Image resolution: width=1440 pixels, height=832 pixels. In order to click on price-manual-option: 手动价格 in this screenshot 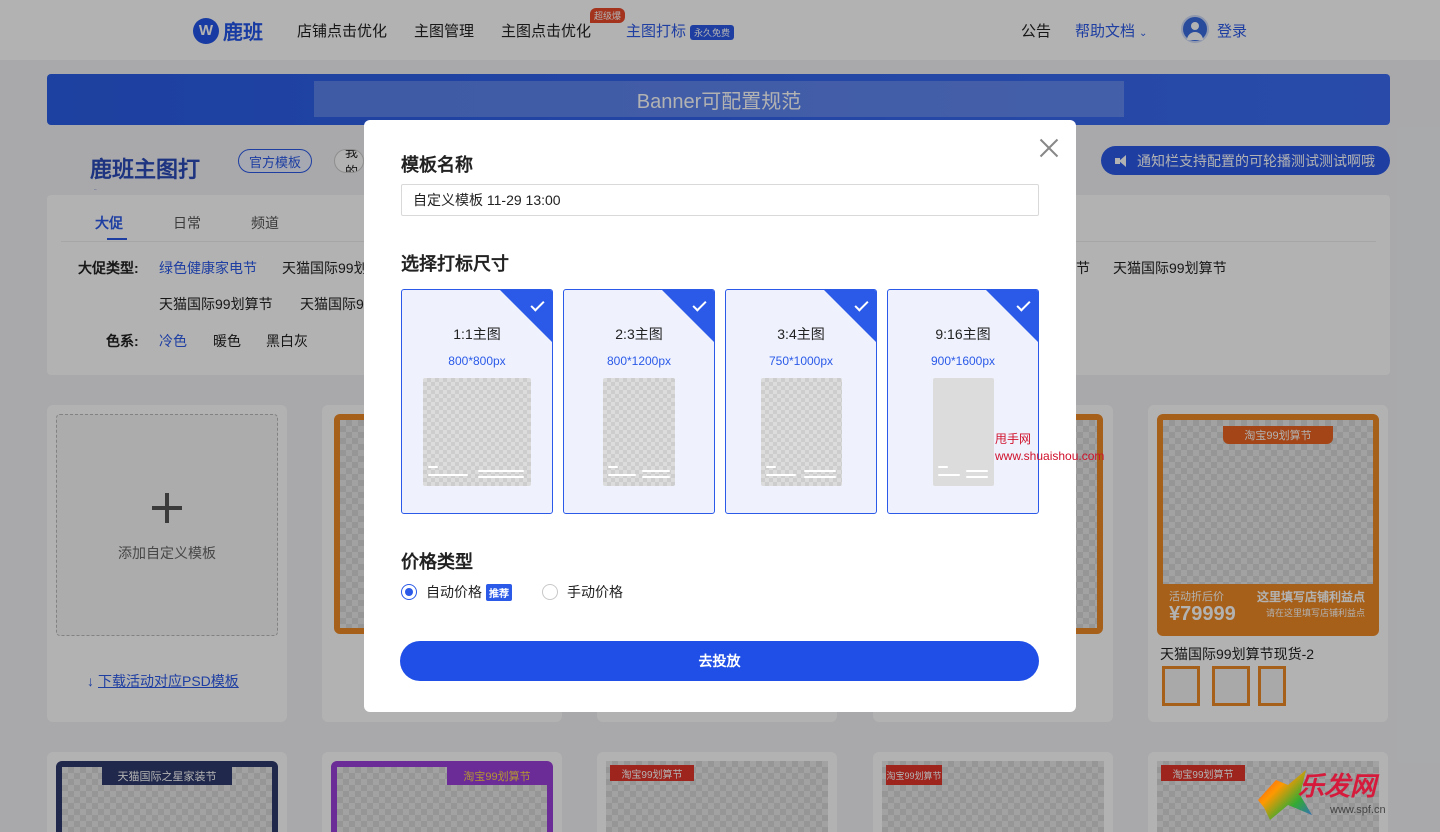, I will do `click(582, 592)`.